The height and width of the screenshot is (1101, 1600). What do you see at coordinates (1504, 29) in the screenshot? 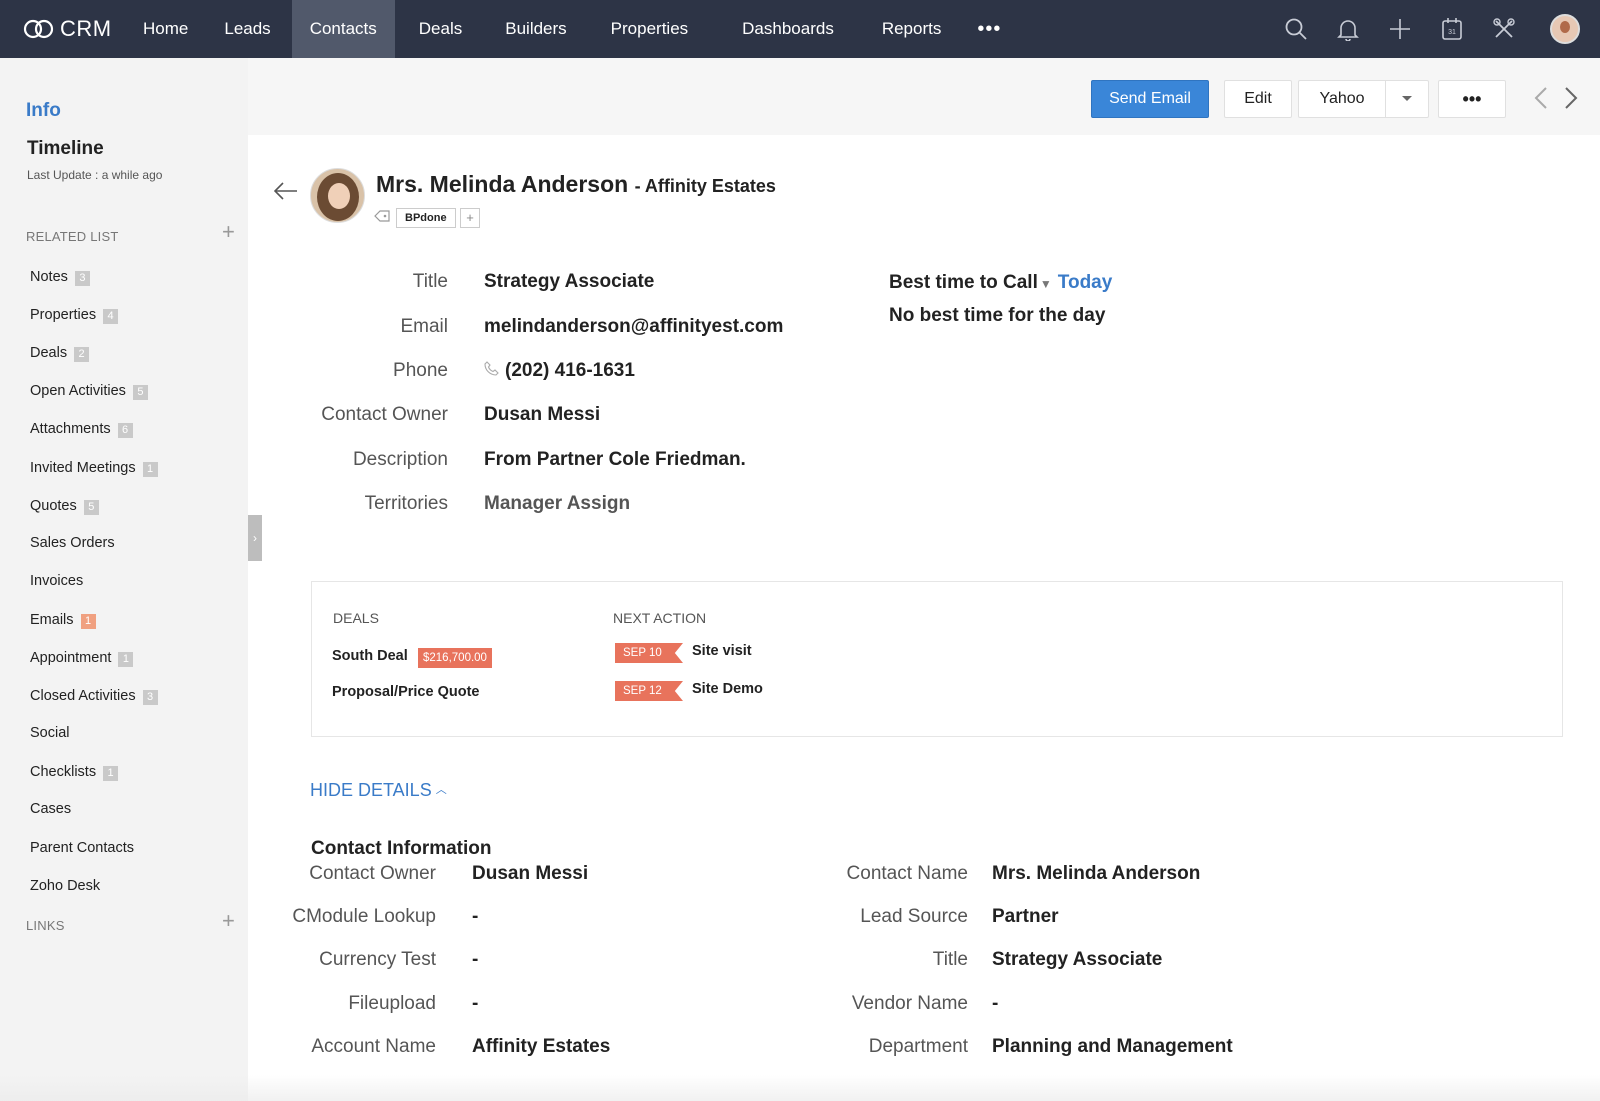
I see `tools-icon` at bounding box center [1504, 29].